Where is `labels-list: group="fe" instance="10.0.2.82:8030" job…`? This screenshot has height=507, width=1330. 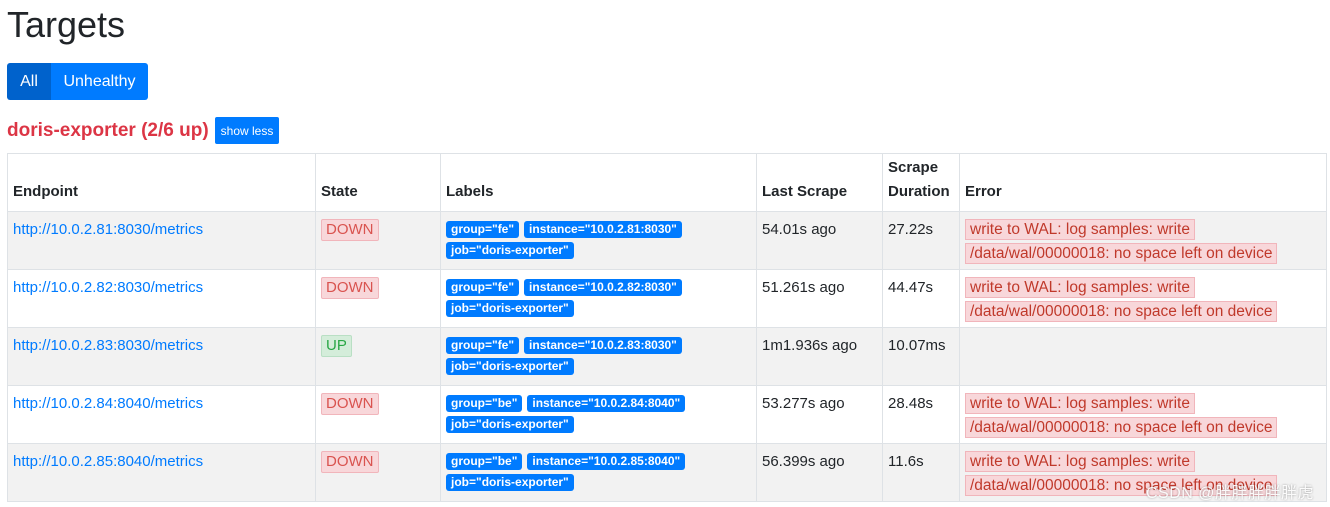 labels-list: group="fe" instance="10.0.2.82:8030" job… is located at coordinates (598, 296).